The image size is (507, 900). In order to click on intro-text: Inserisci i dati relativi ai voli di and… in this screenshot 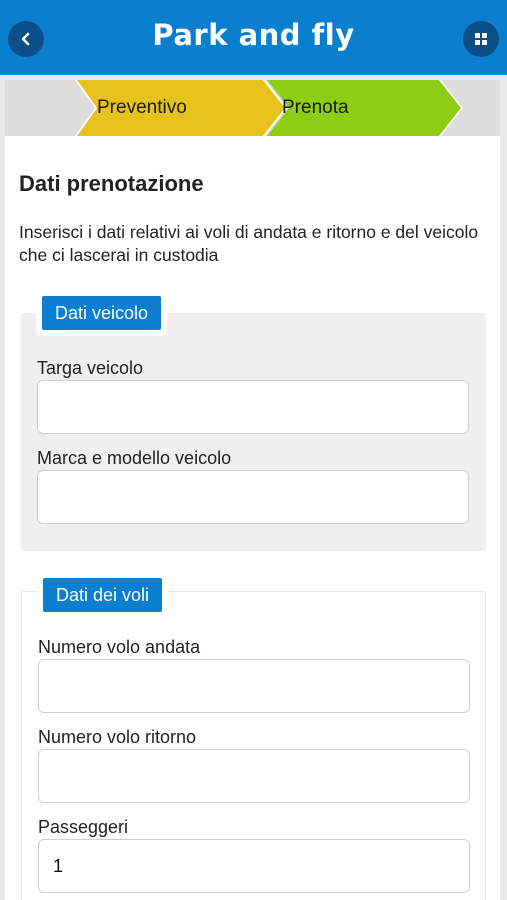, I will do `click(249, 243)`.